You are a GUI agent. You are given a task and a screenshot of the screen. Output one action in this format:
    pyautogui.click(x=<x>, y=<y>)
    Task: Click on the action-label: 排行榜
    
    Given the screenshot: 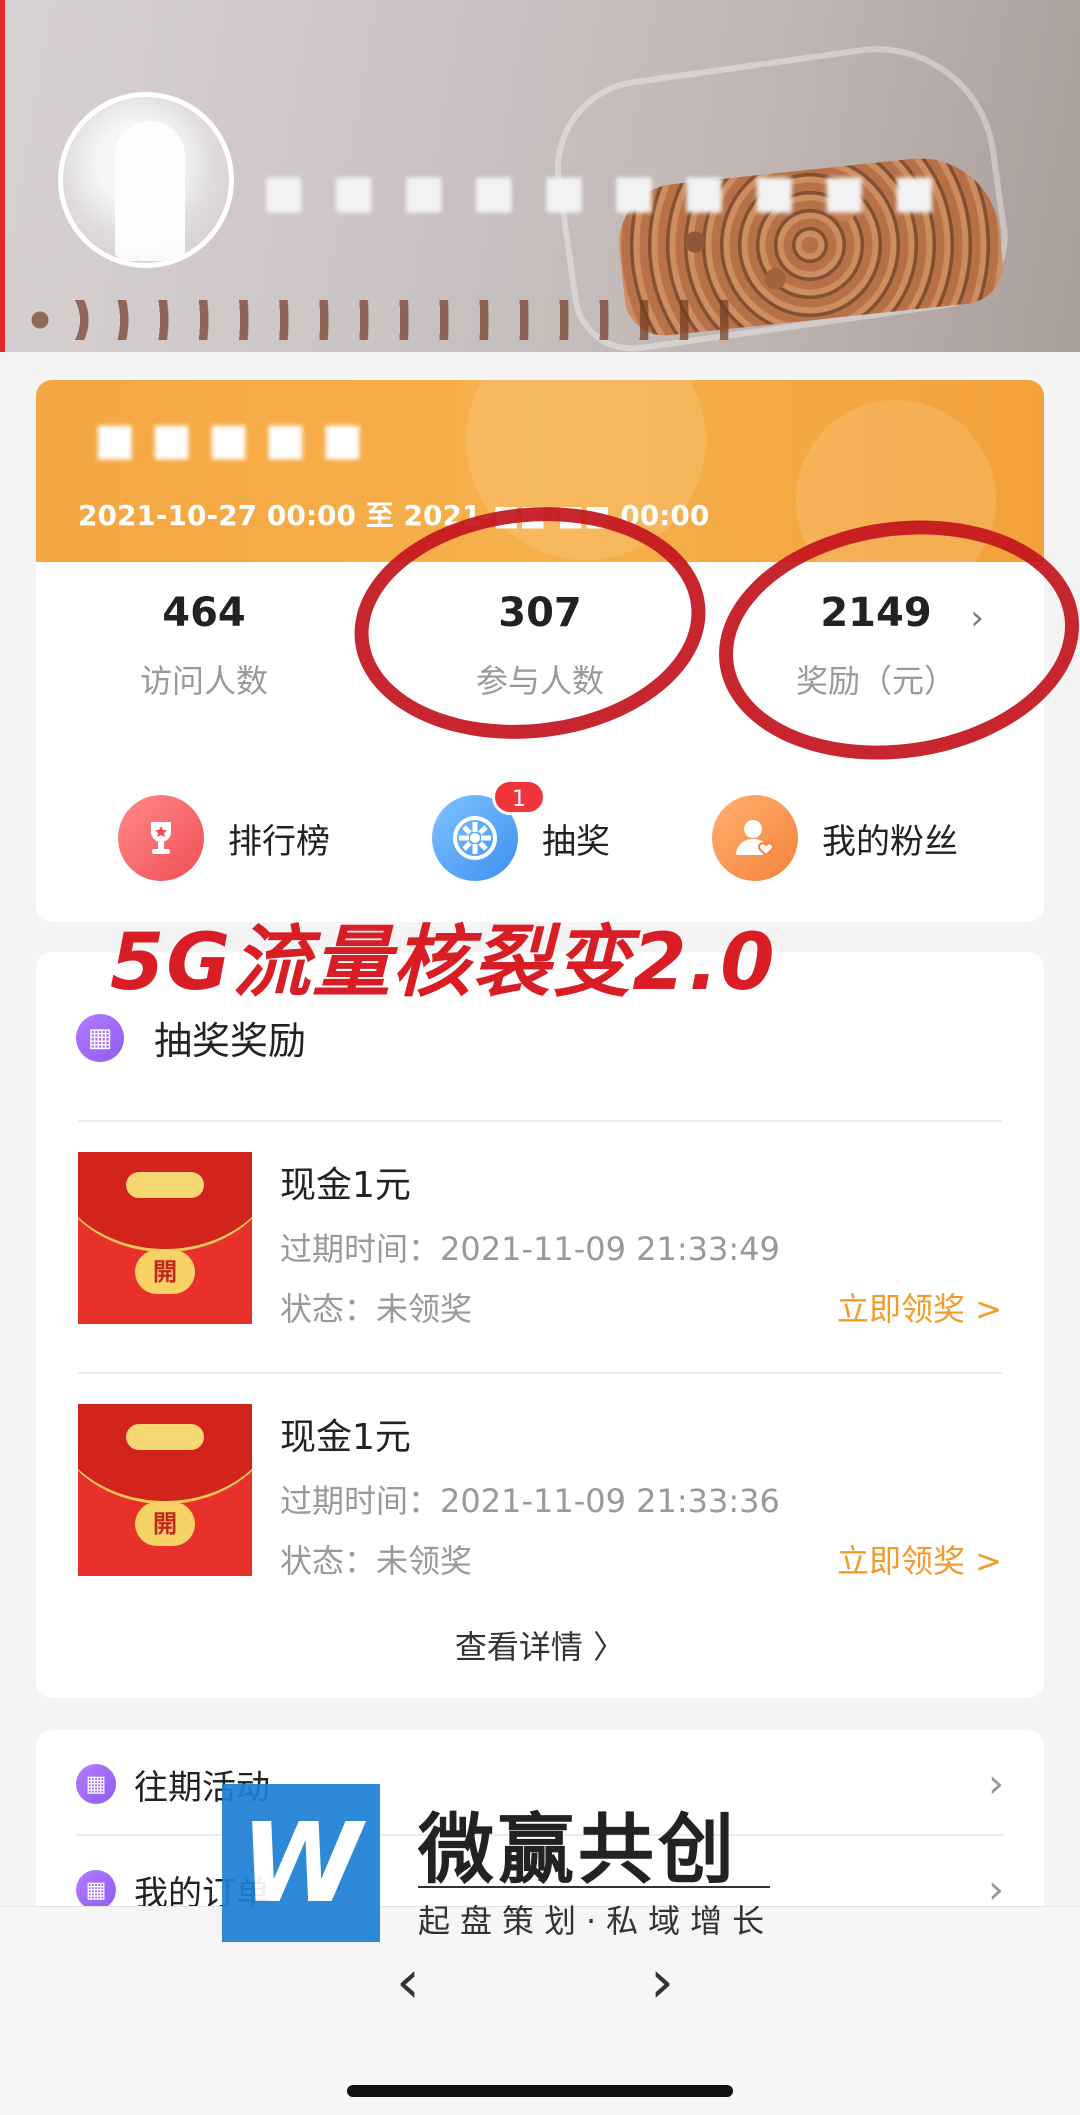 What is the action you would take?
    pyautogui.click(x=279, y=841)
    